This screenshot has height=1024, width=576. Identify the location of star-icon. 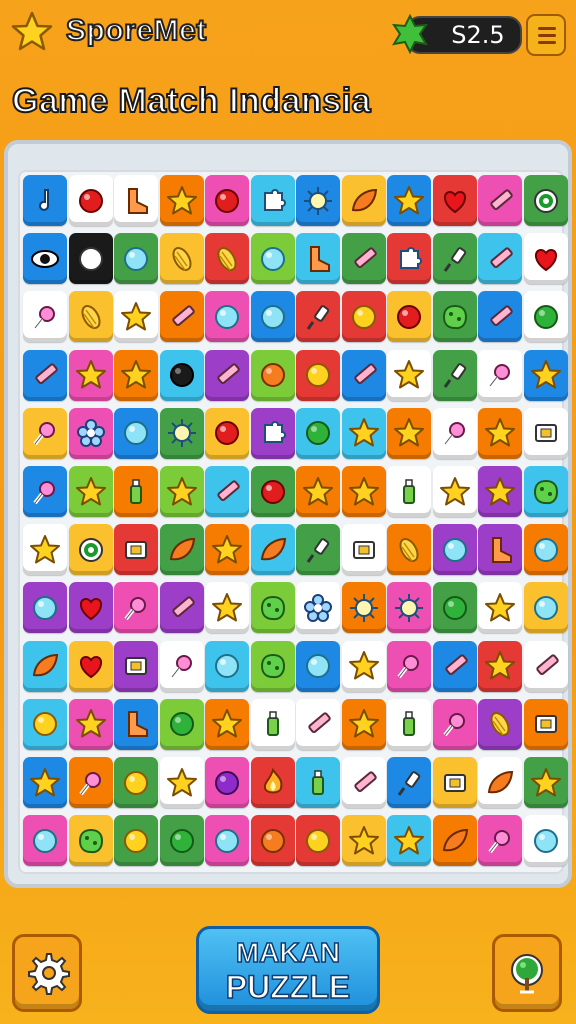
(32, 32).